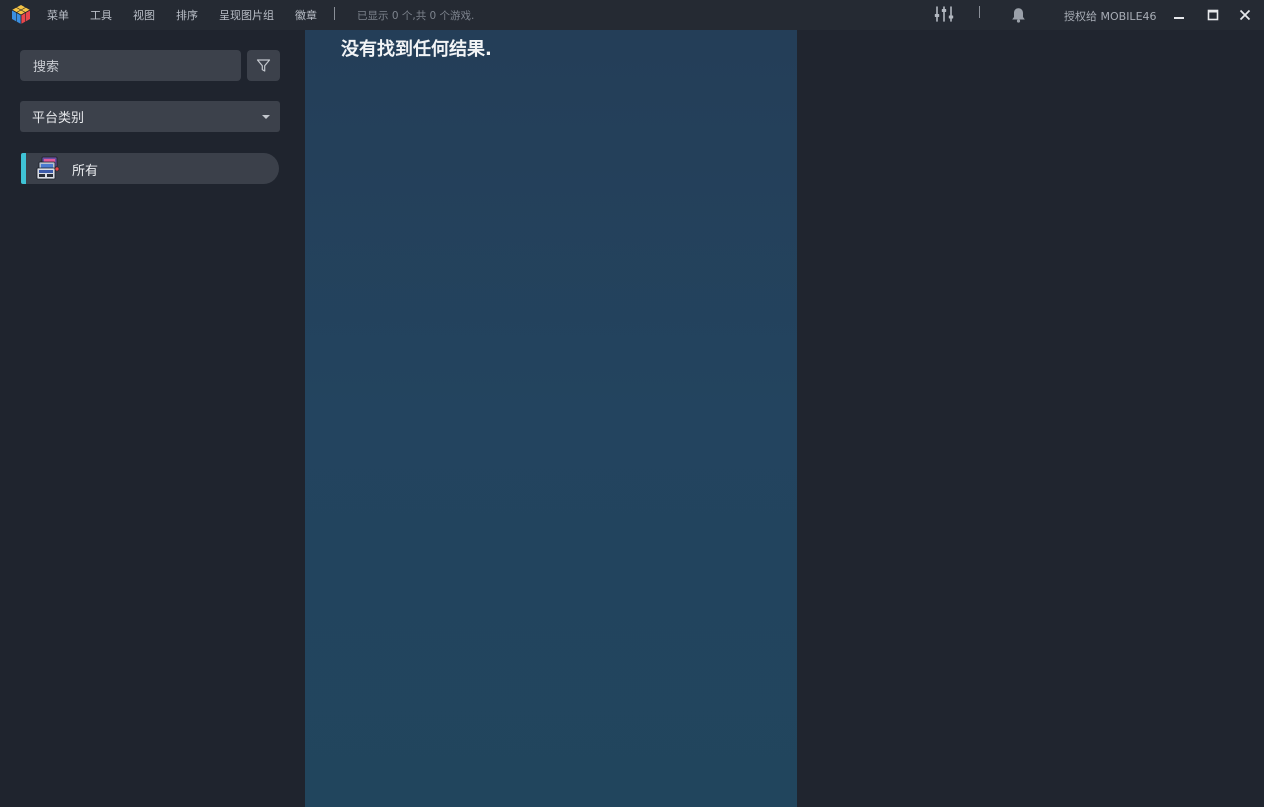 The height and width of the screenshot is (807, 1264). I want to click on menu-tools: 工具, so click(101, 15).